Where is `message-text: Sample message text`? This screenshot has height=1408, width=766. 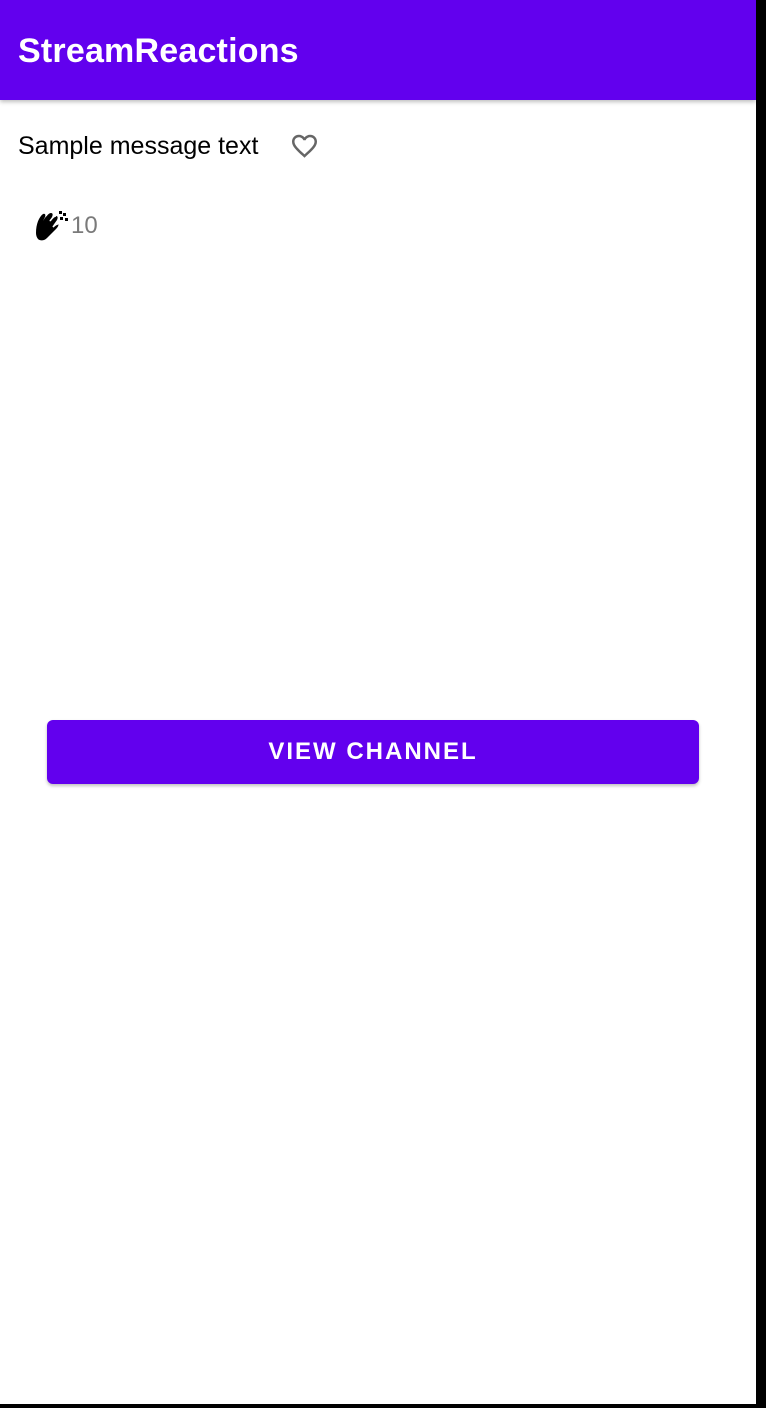
message-text: Sample message text is located at coordinates (138, 146).